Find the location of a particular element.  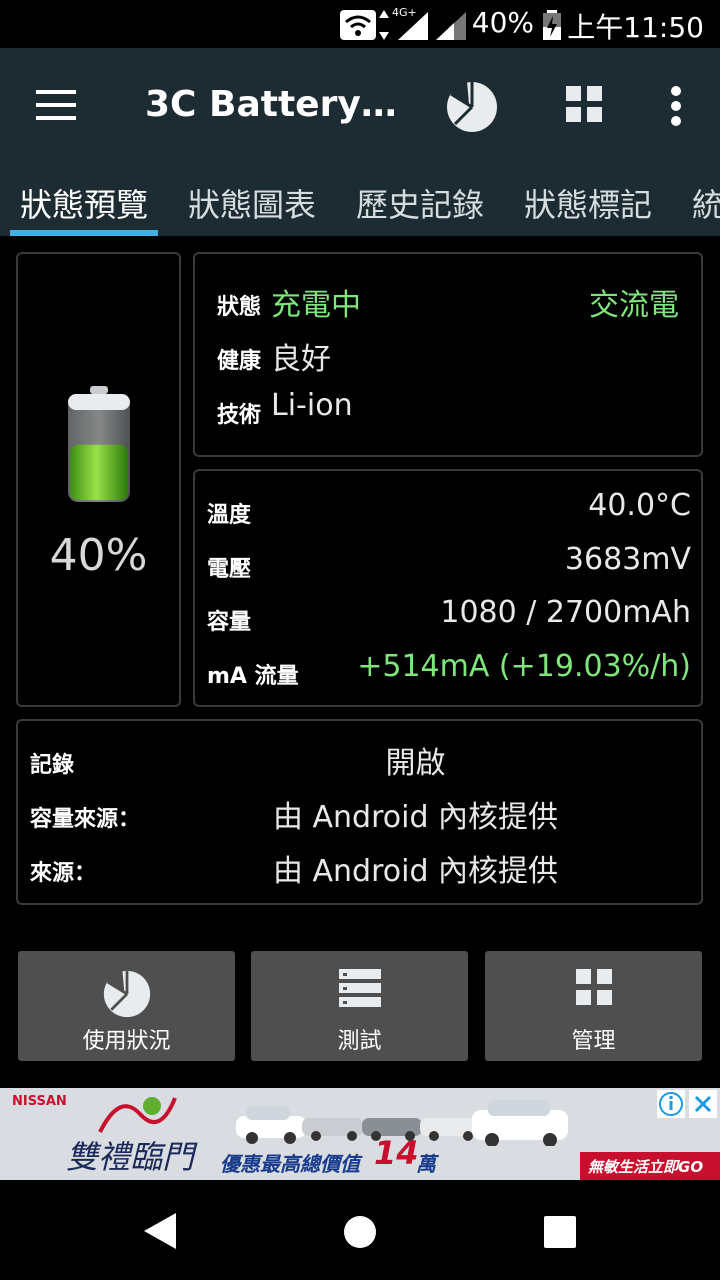

signal-icon is located at coordinates (413, 26).